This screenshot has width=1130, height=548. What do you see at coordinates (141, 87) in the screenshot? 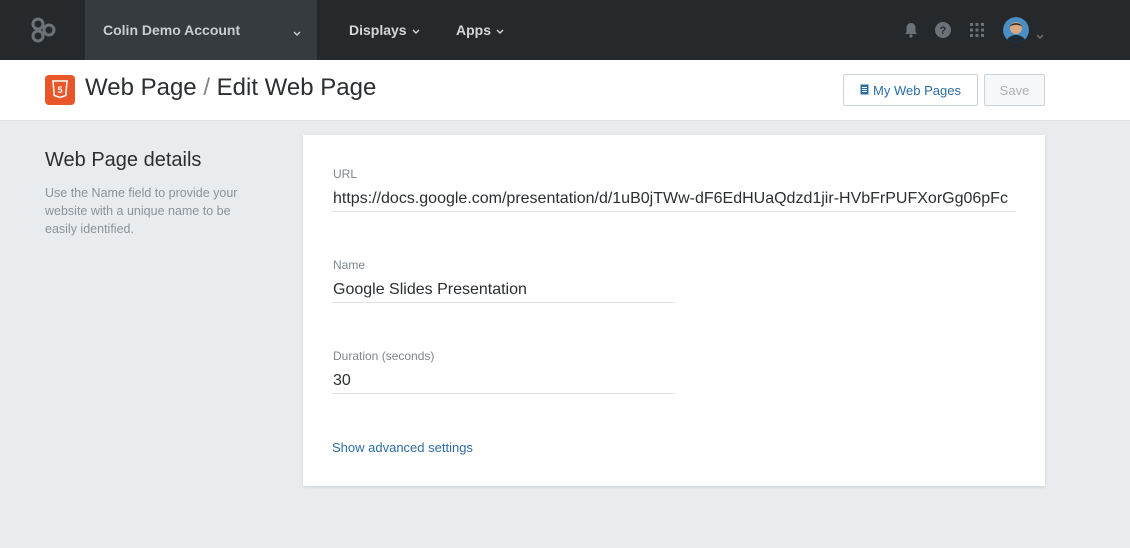
I see `breadcrumb-web-page: Web Page` at bounding box center [141, 87].